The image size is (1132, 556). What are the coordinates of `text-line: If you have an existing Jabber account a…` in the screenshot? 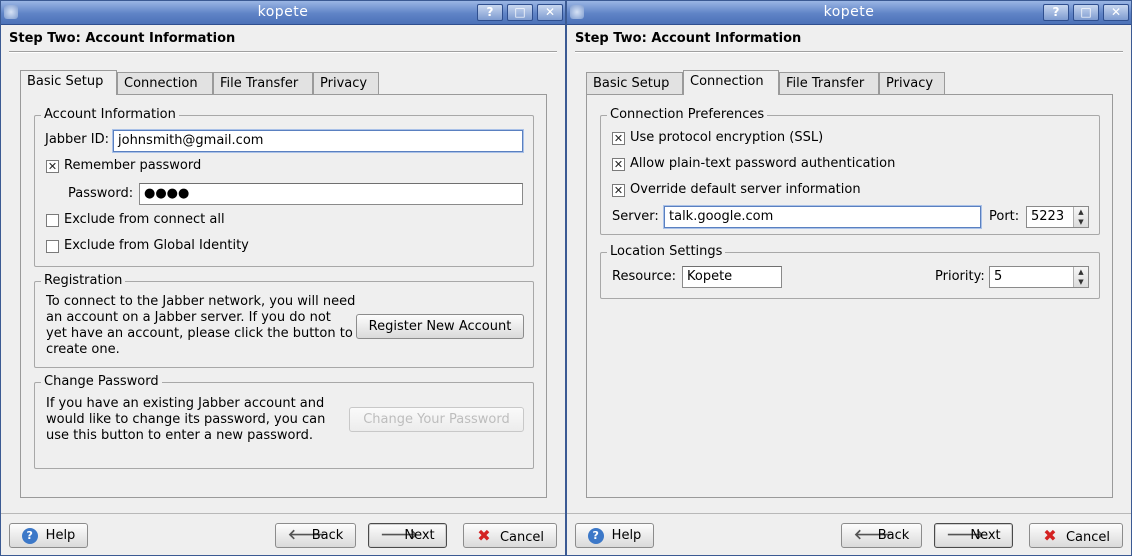 It's located at (185, 403).